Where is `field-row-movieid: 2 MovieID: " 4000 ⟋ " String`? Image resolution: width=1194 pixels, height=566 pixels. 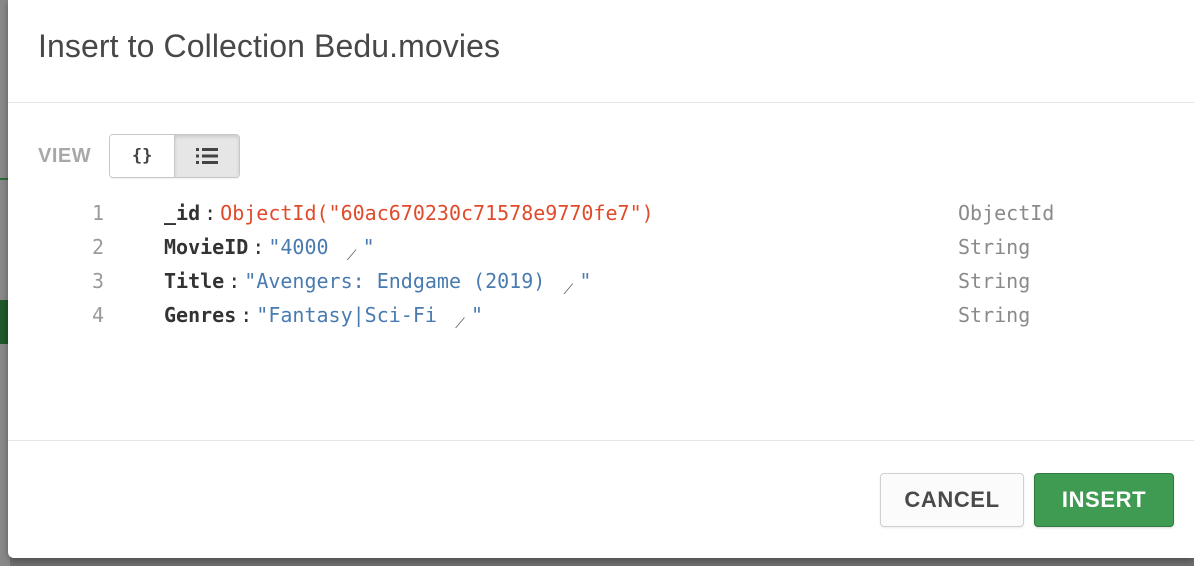
field-row-movieid: 2 MovieID: " 4000 ⟋ " String is located at coordinates (601, 247).